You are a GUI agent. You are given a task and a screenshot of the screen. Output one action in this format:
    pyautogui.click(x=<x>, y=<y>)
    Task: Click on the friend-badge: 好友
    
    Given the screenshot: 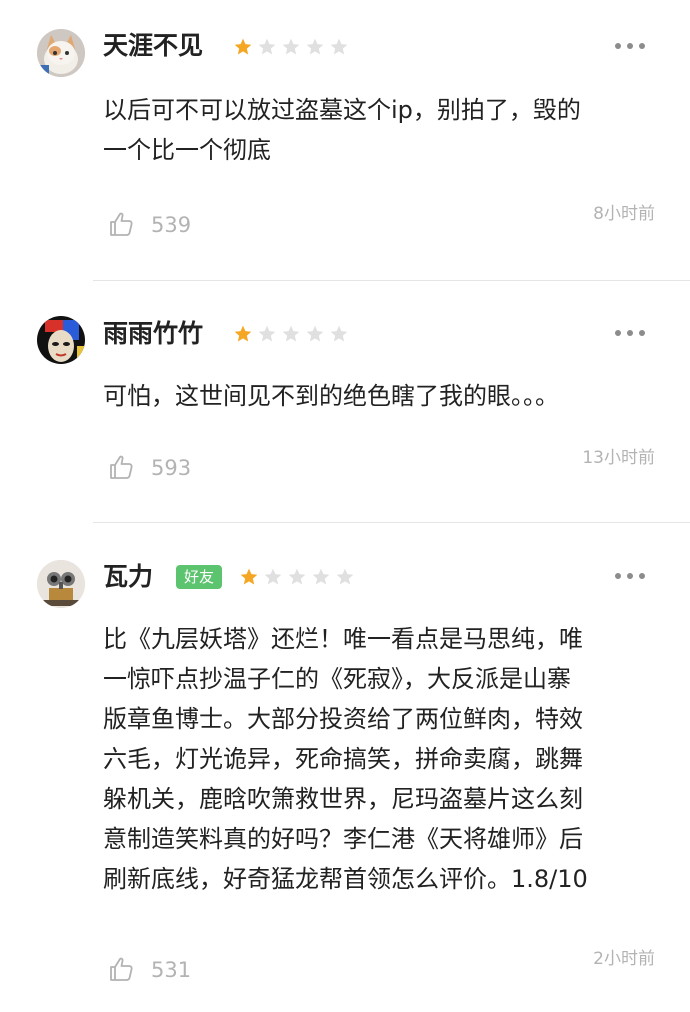 What is the action you would take?
    pyautogui.click(x=199, y=577)
    